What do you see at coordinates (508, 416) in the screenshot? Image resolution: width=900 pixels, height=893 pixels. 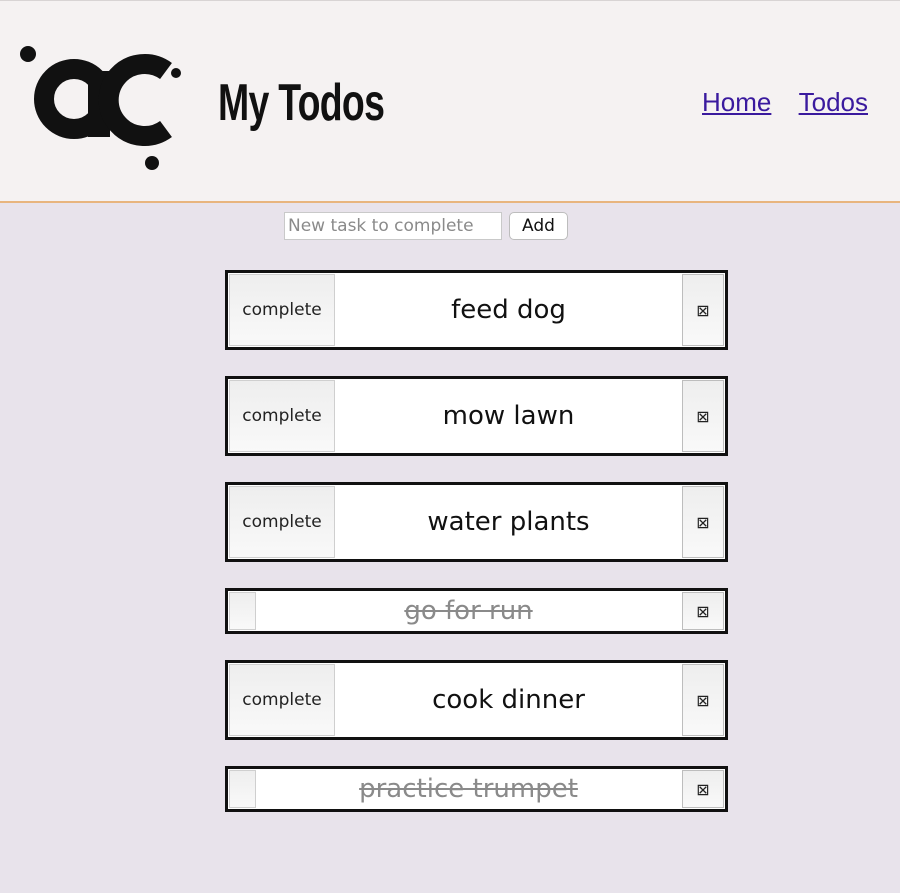 I see `todo-text: mow lawn` at bounding box center [508, 416].